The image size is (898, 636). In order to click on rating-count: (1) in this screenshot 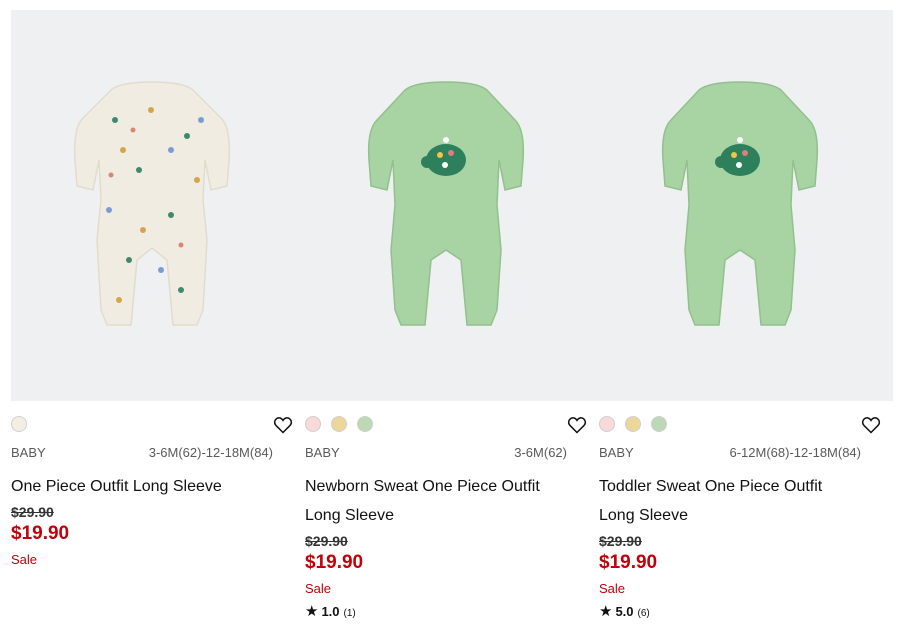, I will do `click(349, 613)`.